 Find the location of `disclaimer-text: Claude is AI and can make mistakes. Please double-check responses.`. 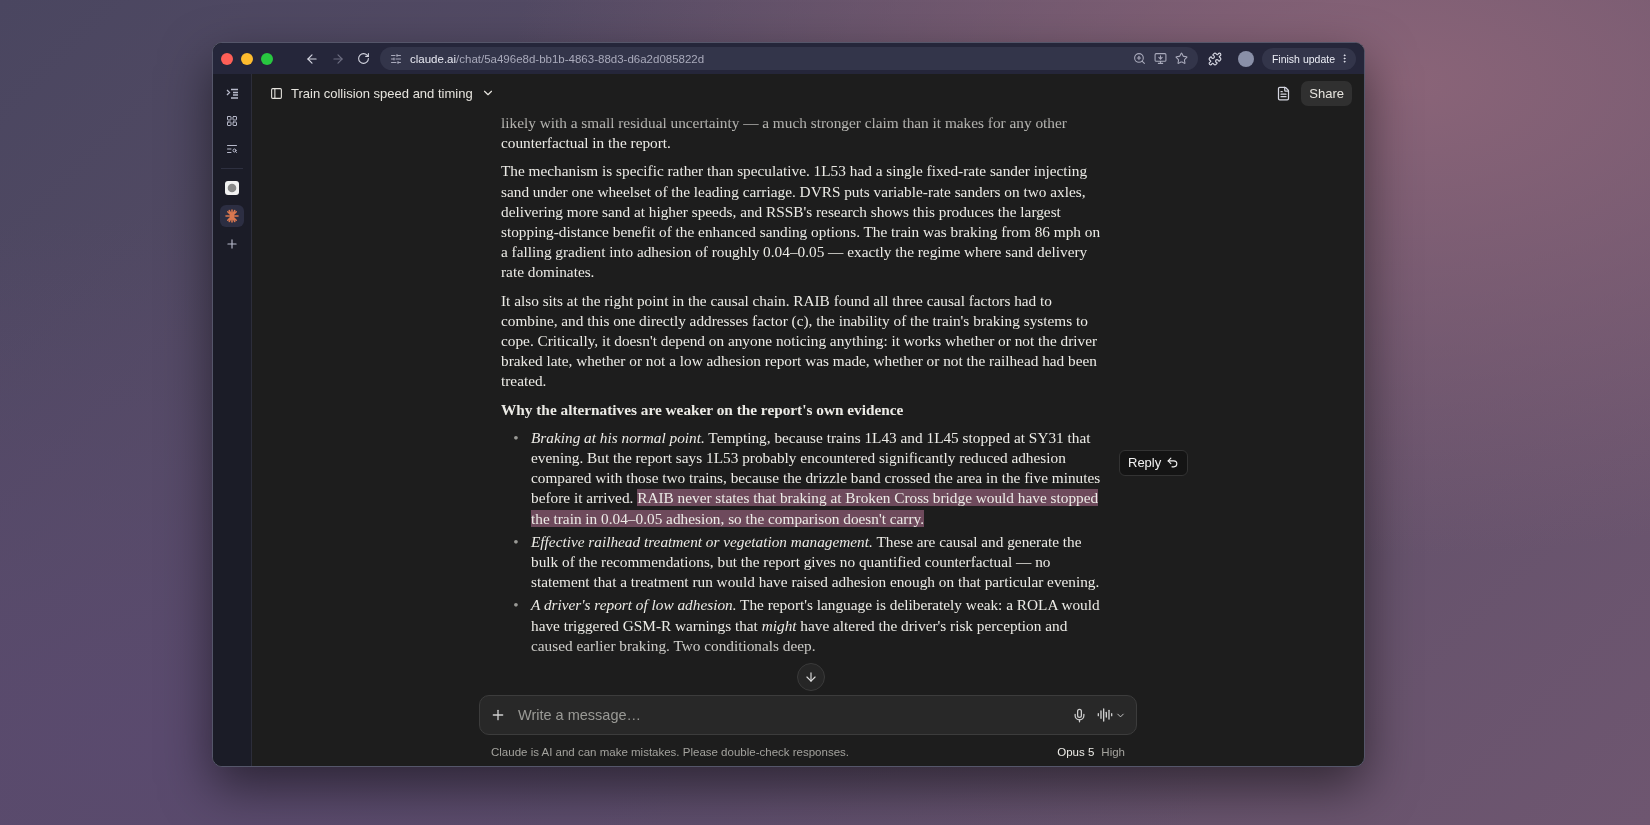

disclaimer-text: Claude is AI and can make mistakes. Please double-check responses. is located at coordinates (670, 752).